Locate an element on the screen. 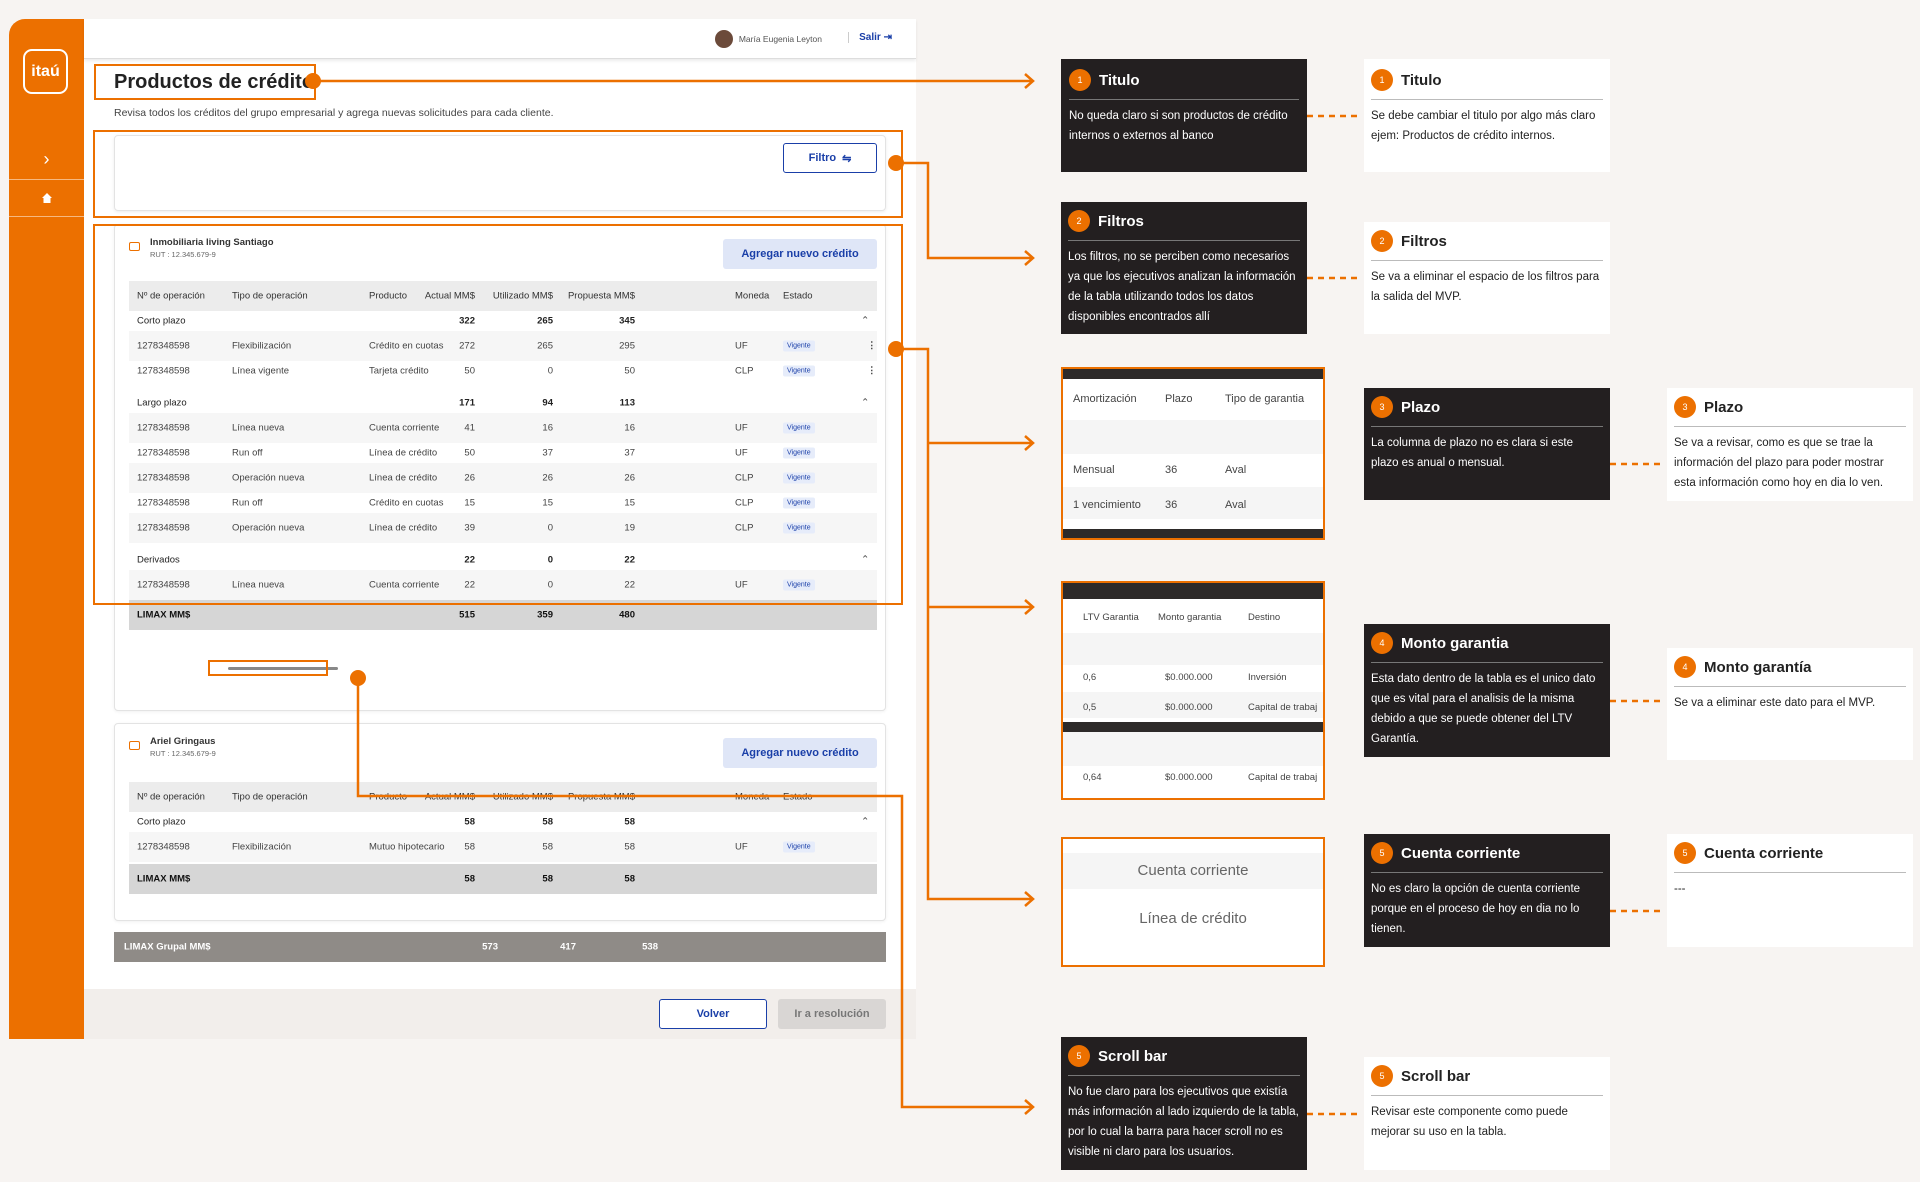 This screenshot has height=1182, width=1920. excerpt-cell: 0,64 is located at coordinates (1092, 777).